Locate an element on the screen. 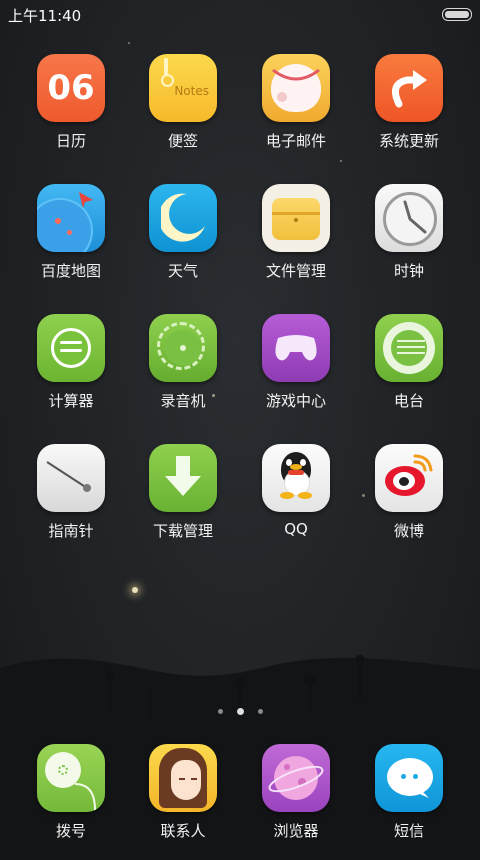  calendar-date: 06 is located at coordinates (71, 88).